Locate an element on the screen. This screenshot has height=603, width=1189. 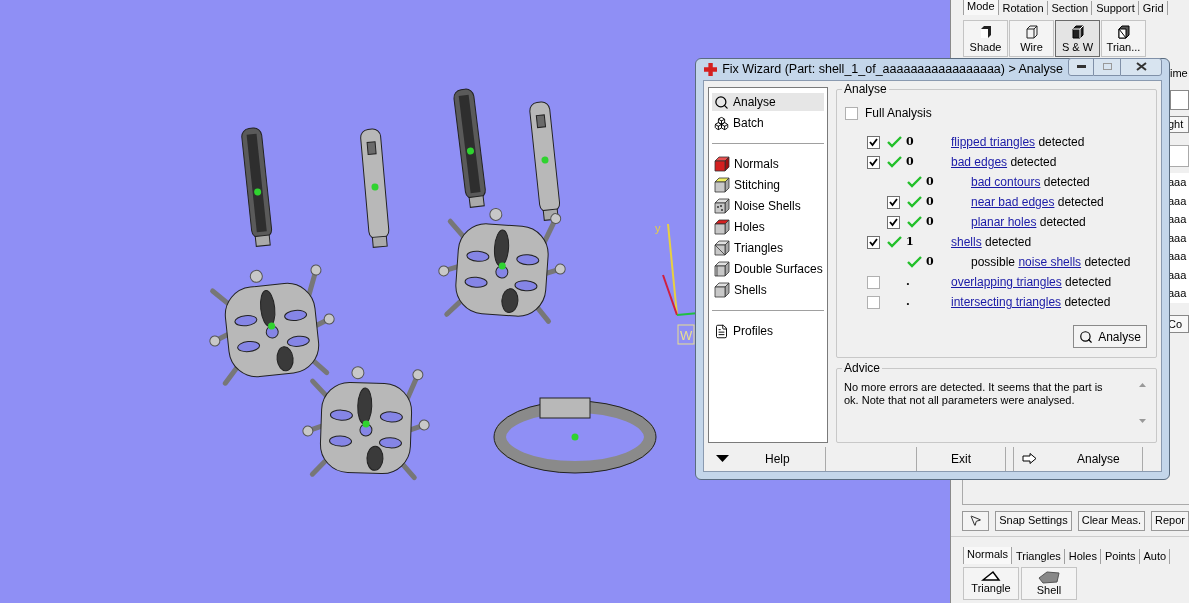
view-mode-button: Shade is located at coordinates (985, 38).